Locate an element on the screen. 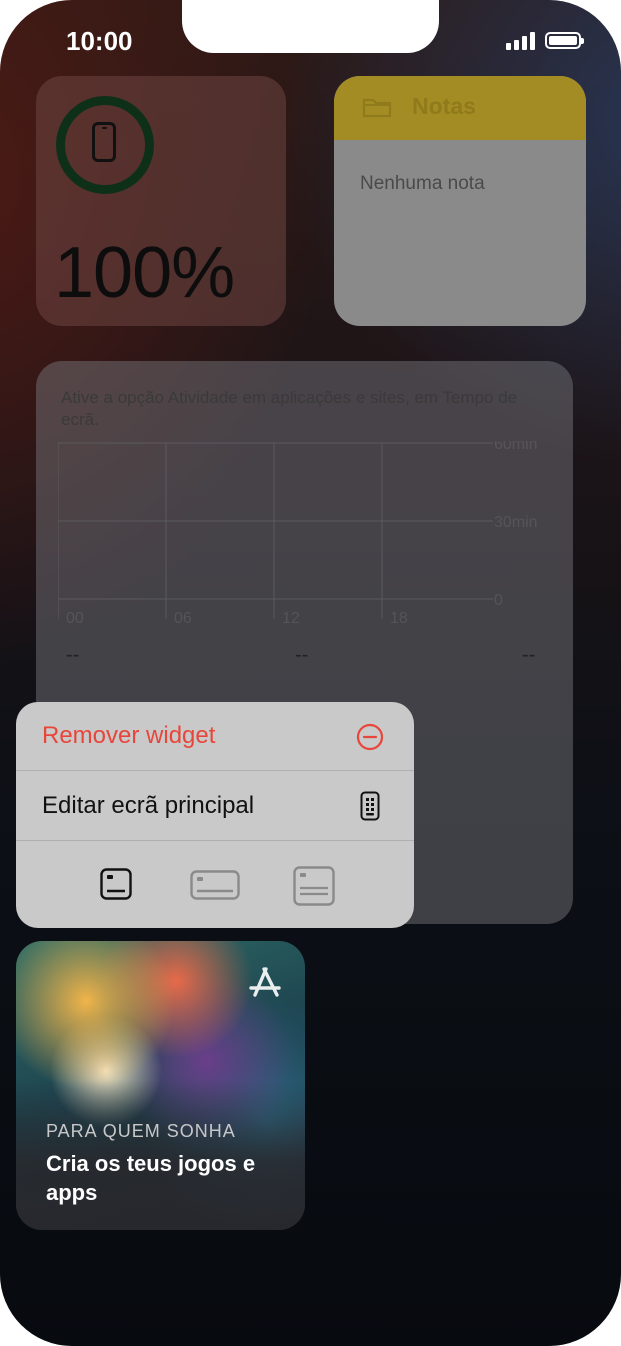 This screenshot has height=1346, width=621. large-widget-size-icon is located at coordinates (314, 886).